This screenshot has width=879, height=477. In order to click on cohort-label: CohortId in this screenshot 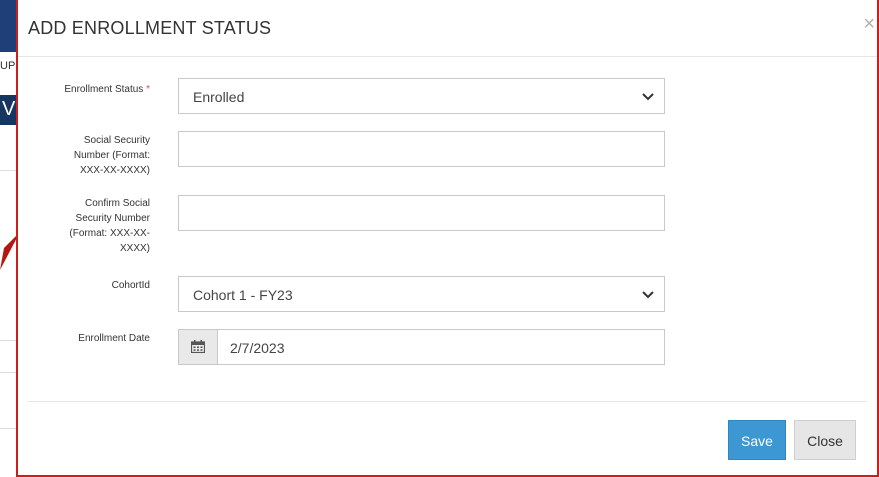, I will do `click(130, 285)`.